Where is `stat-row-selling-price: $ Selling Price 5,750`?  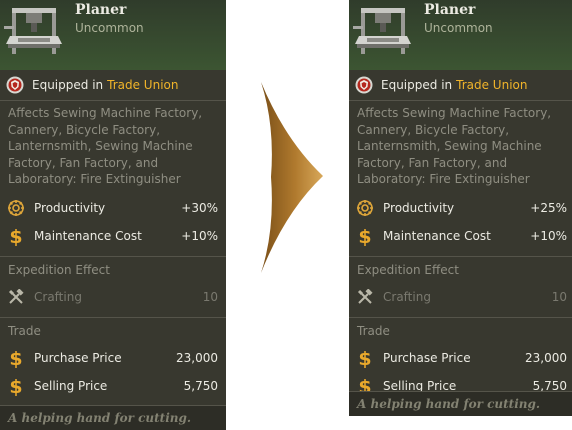
stat-row-selling-price: $ Selling Price 5,750 is located at coordinates (113, 386).